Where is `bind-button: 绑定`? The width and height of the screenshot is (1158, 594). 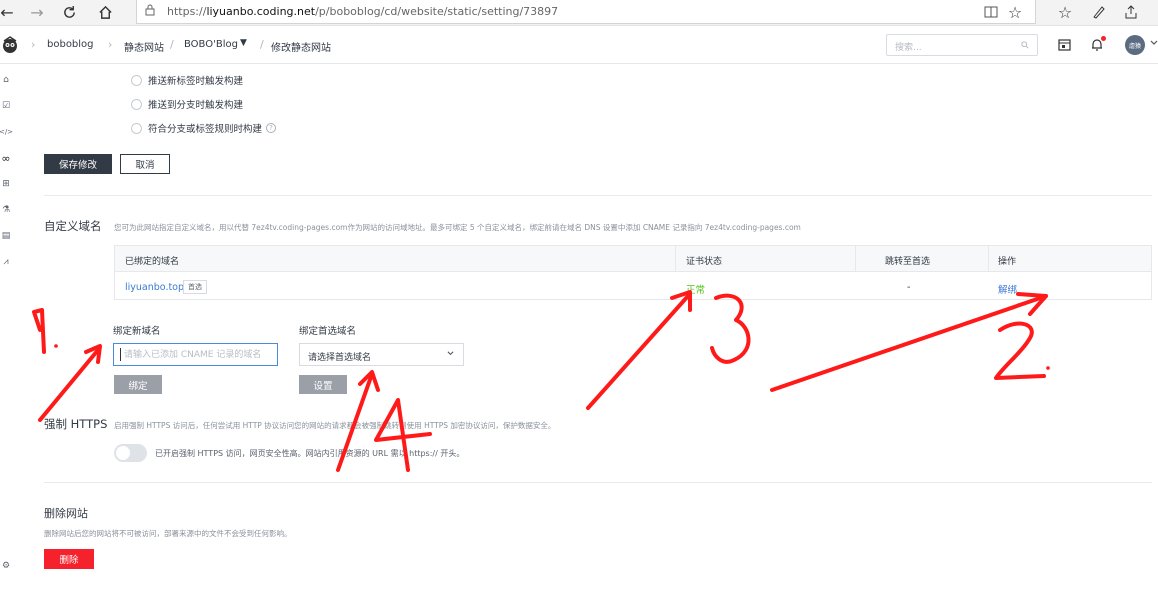
bind-button: 绑定 is located at coordinates (138, 384).